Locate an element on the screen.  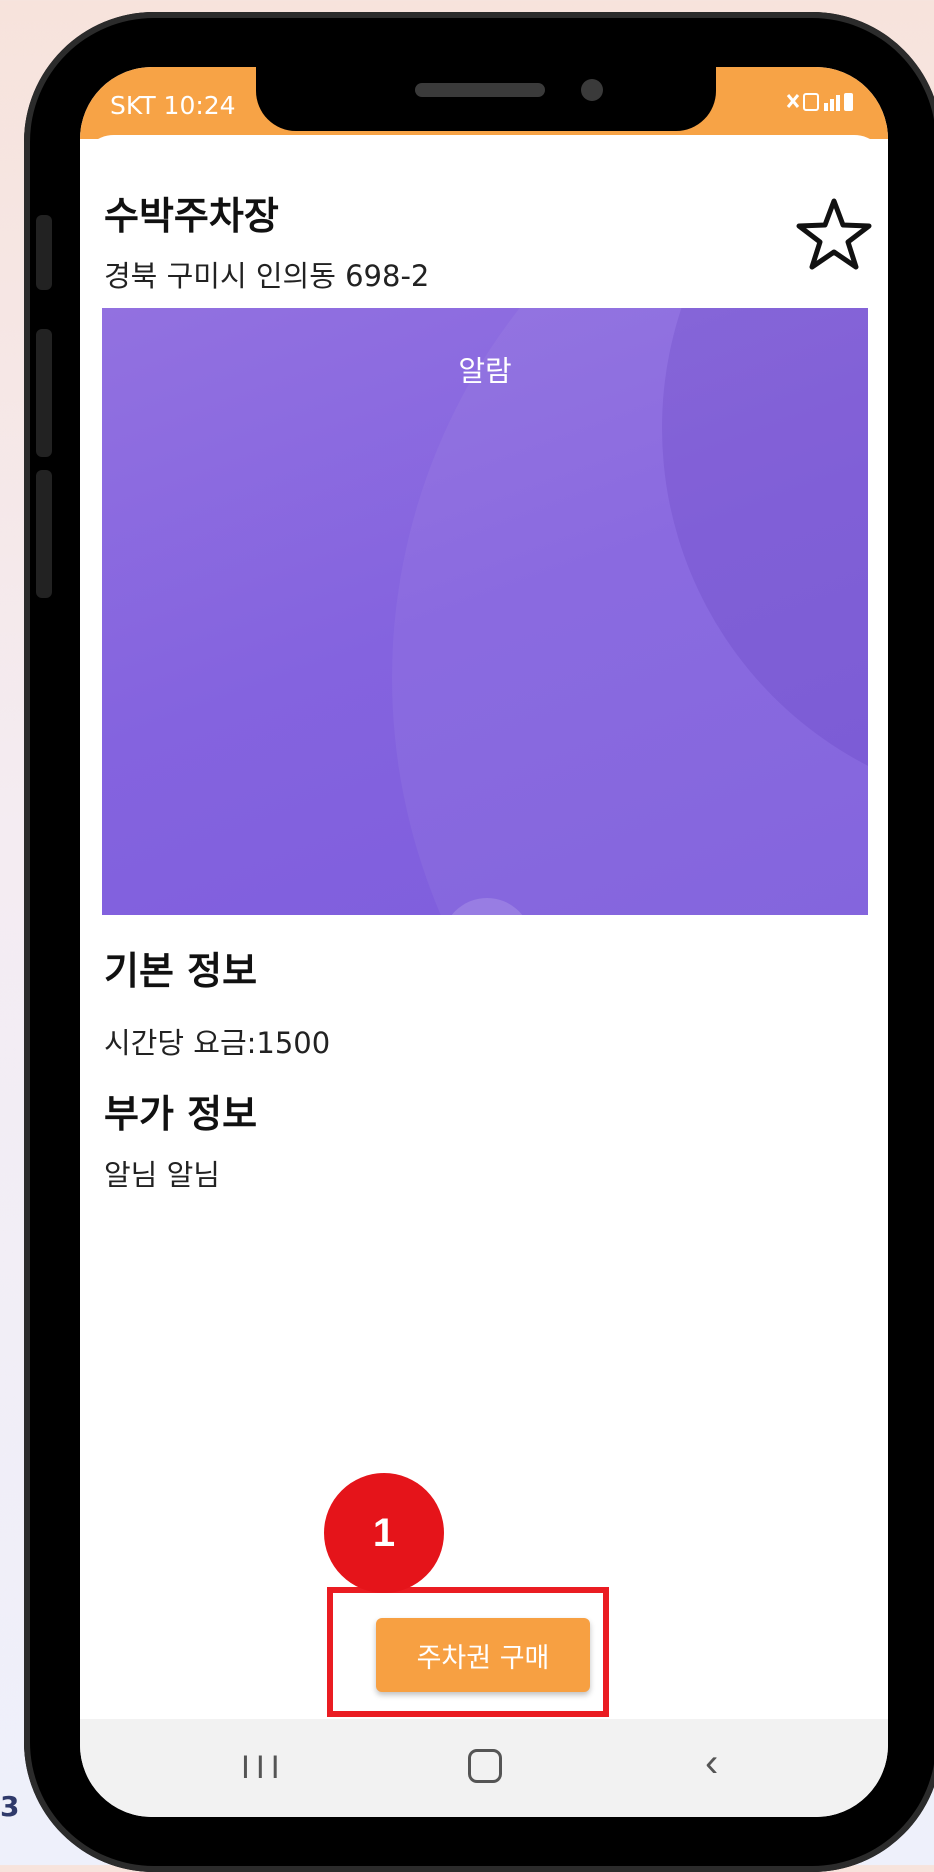
back-icon: ‹ is located at coordinates (711, 1763).